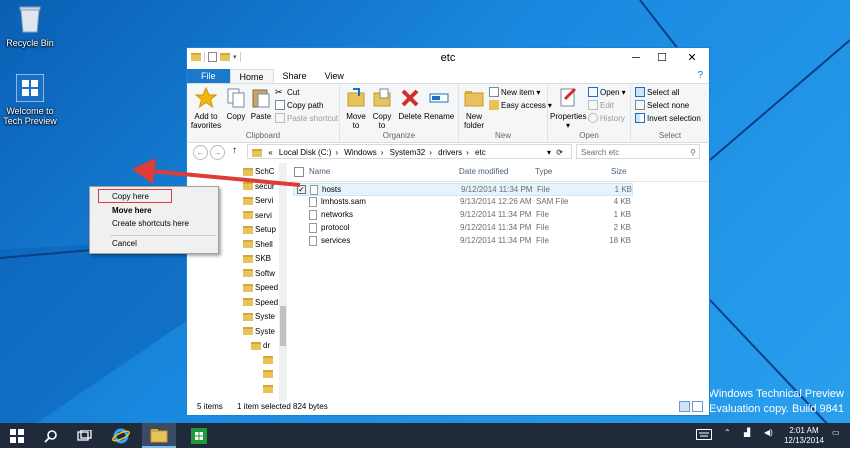 The width and height of the screenshot is (850, 454). I want to click on select-none-button: Select none, so click(662, 105).